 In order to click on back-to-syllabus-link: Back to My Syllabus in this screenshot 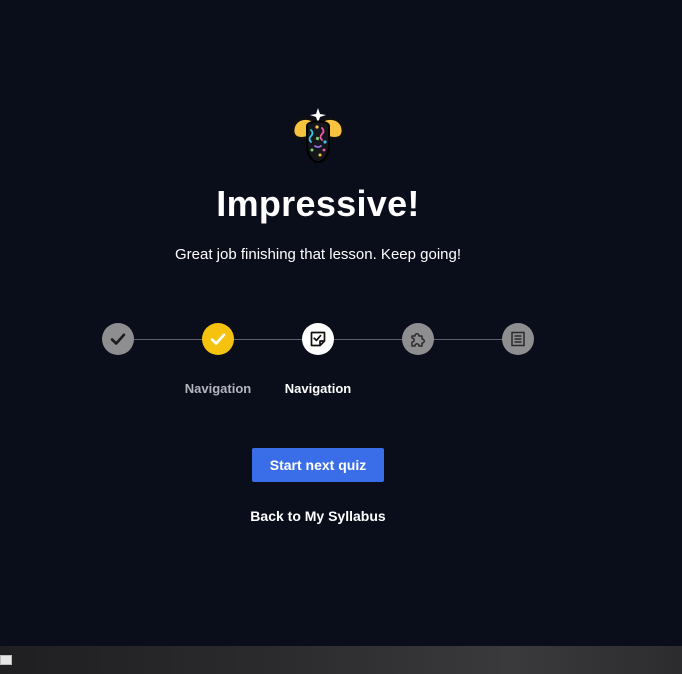, I will do `click(318, 516)`.